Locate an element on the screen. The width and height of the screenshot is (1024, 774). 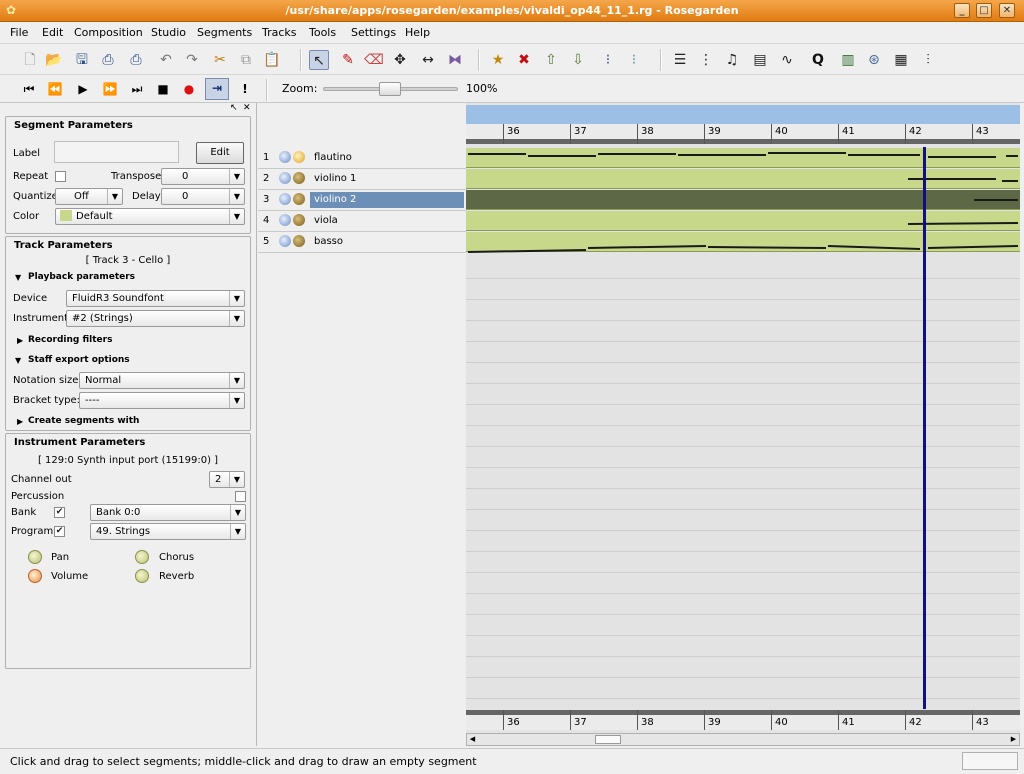
bracket-type-combo: ---- ▼ is located at coordinates (162, 400).